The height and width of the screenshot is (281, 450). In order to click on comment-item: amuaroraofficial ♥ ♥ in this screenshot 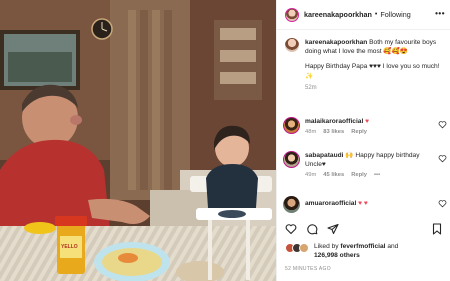, I will do `click(365, 204)`.